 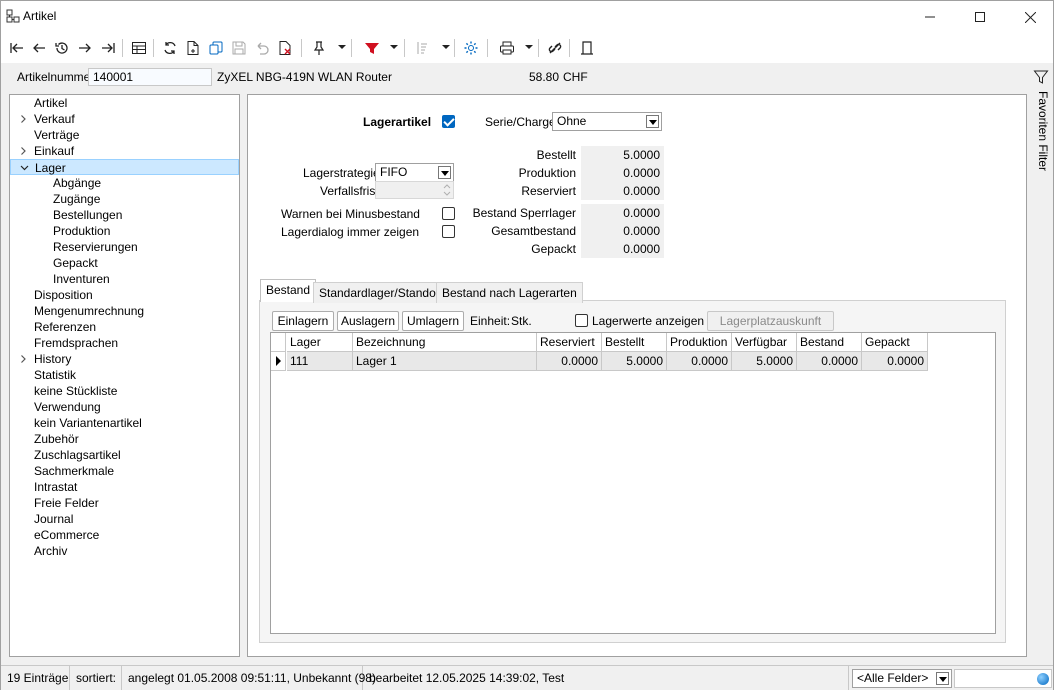 What do you see at coordinates (471, 48) in the screenshot?
I see `settings-icon` at bounding box center [471, 48].